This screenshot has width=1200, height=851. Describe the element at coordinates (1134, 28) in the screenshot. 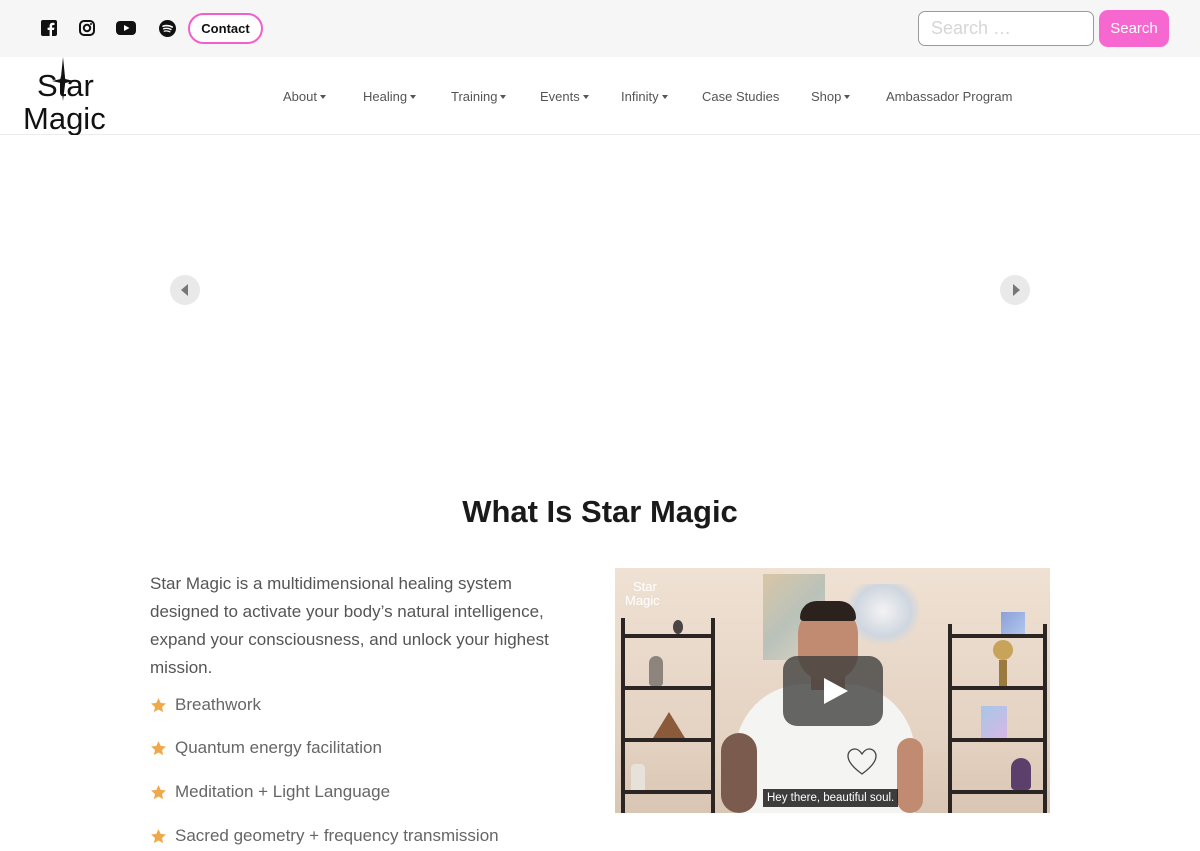

I see `search-button: Search` at that location.